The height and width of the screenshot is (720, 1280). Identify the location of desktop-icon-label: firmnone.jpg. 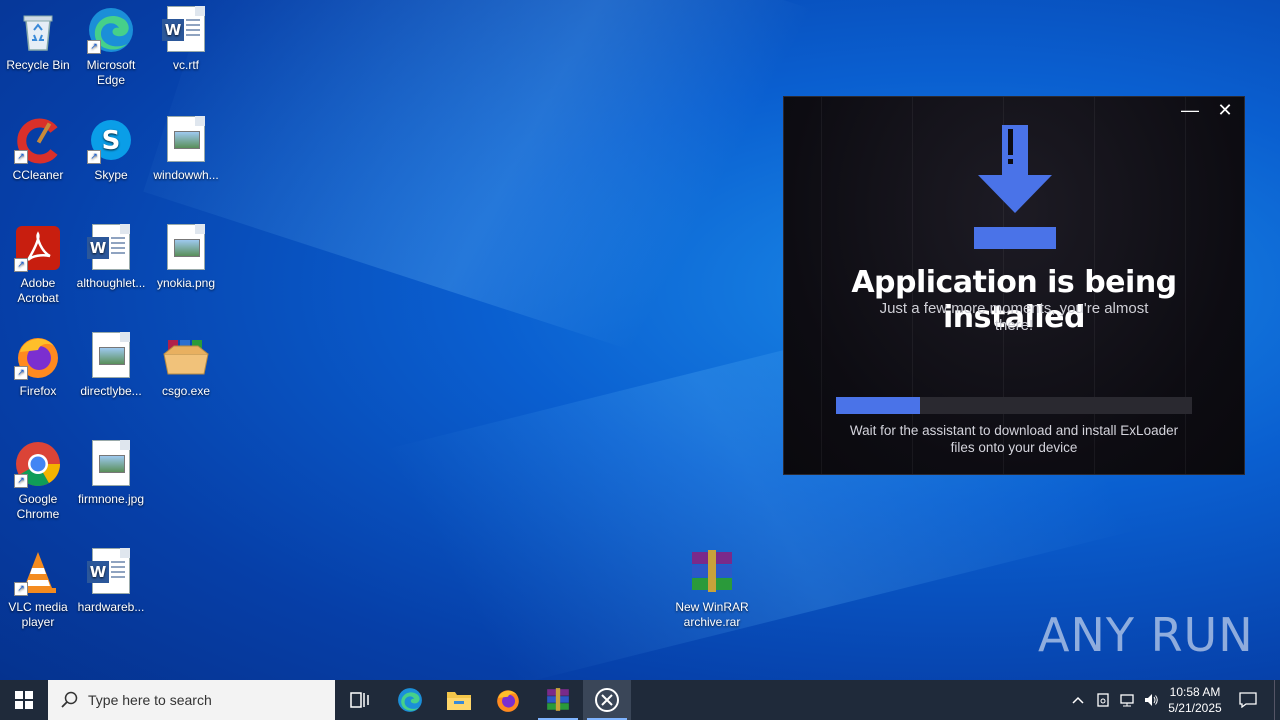
(111, 499).